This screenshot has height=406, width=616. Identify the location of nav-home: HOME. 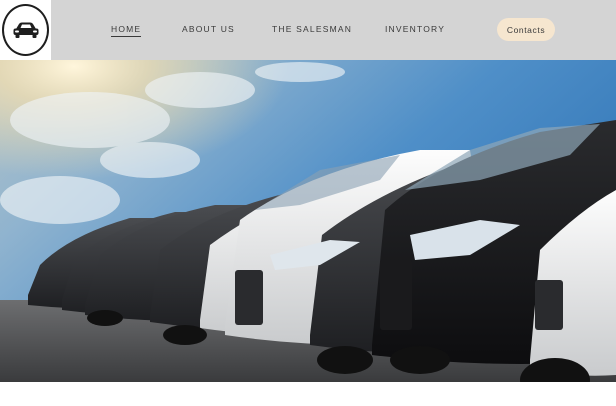
(126, 30).